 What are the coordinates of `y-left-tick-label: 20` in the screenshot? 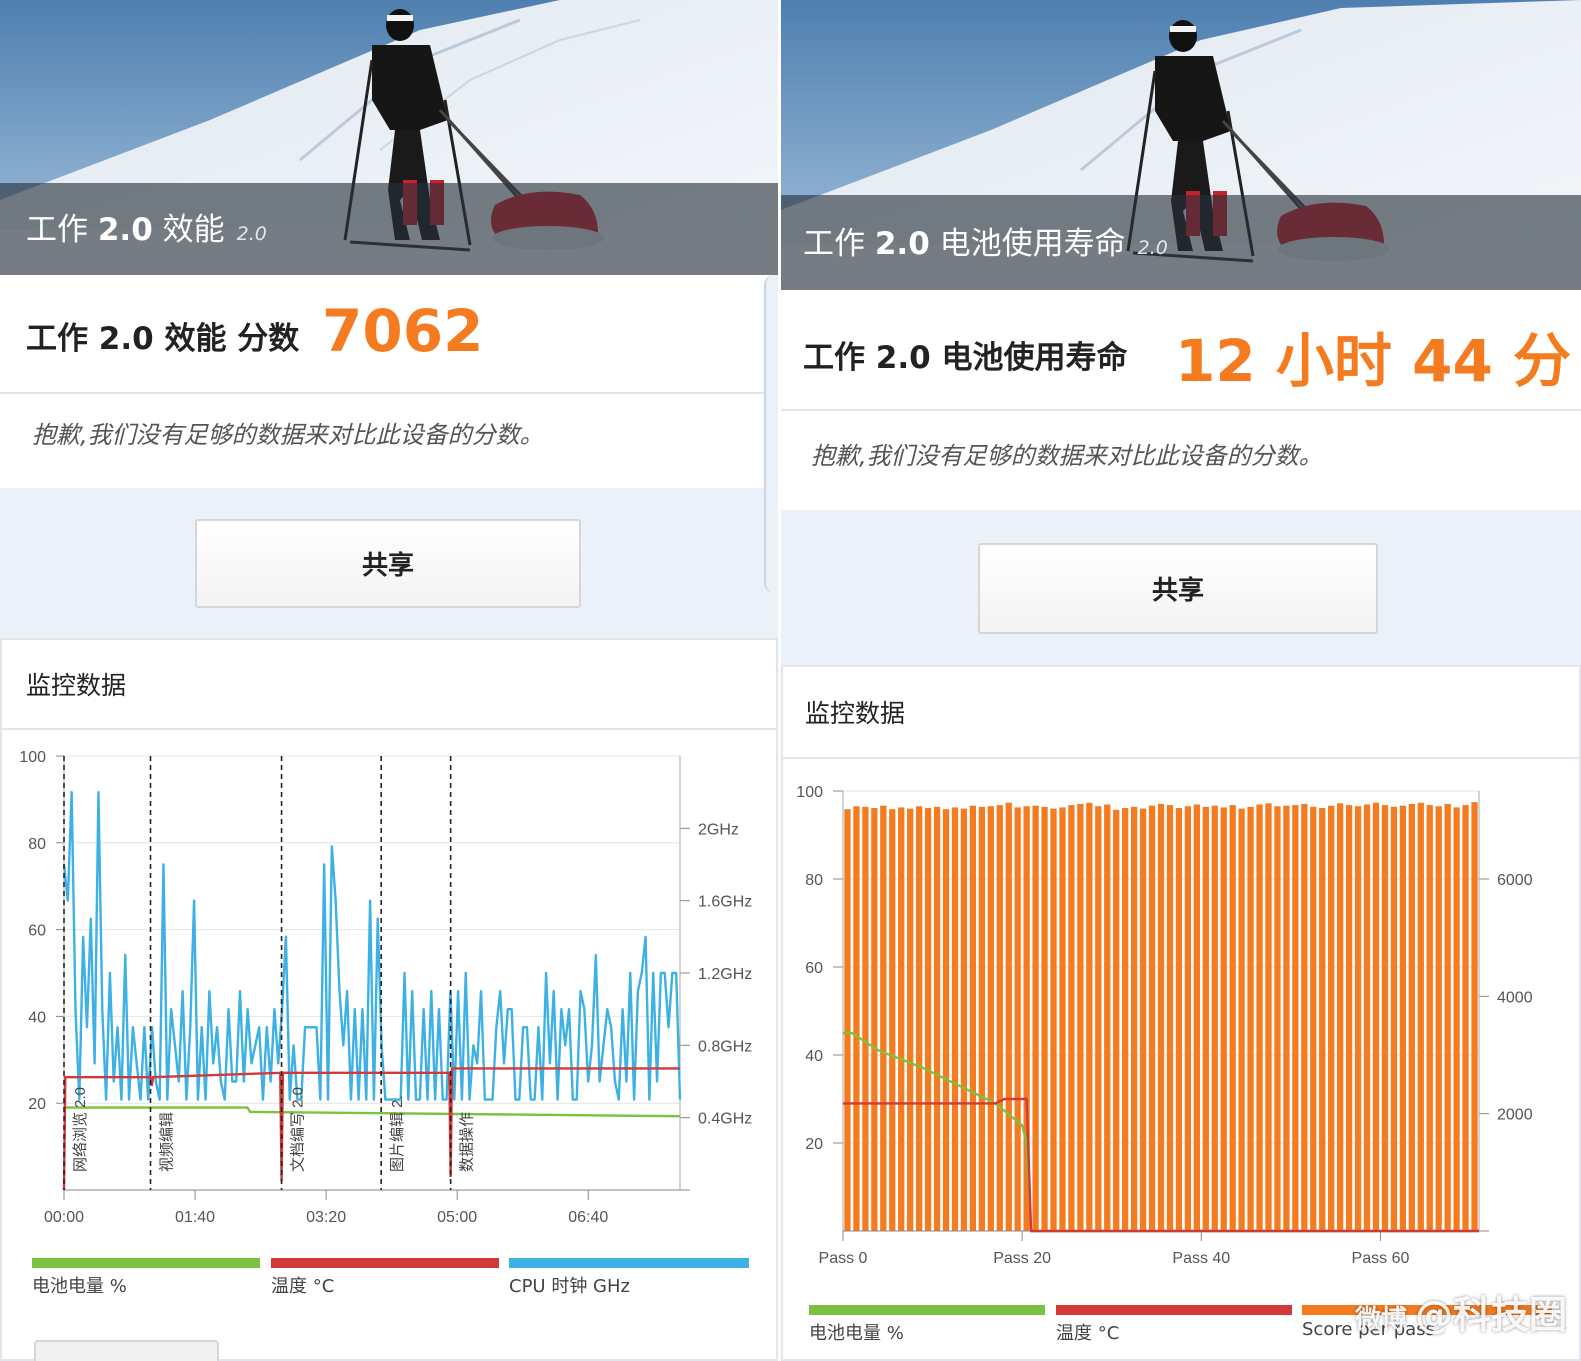 It's located at (814, 1144).